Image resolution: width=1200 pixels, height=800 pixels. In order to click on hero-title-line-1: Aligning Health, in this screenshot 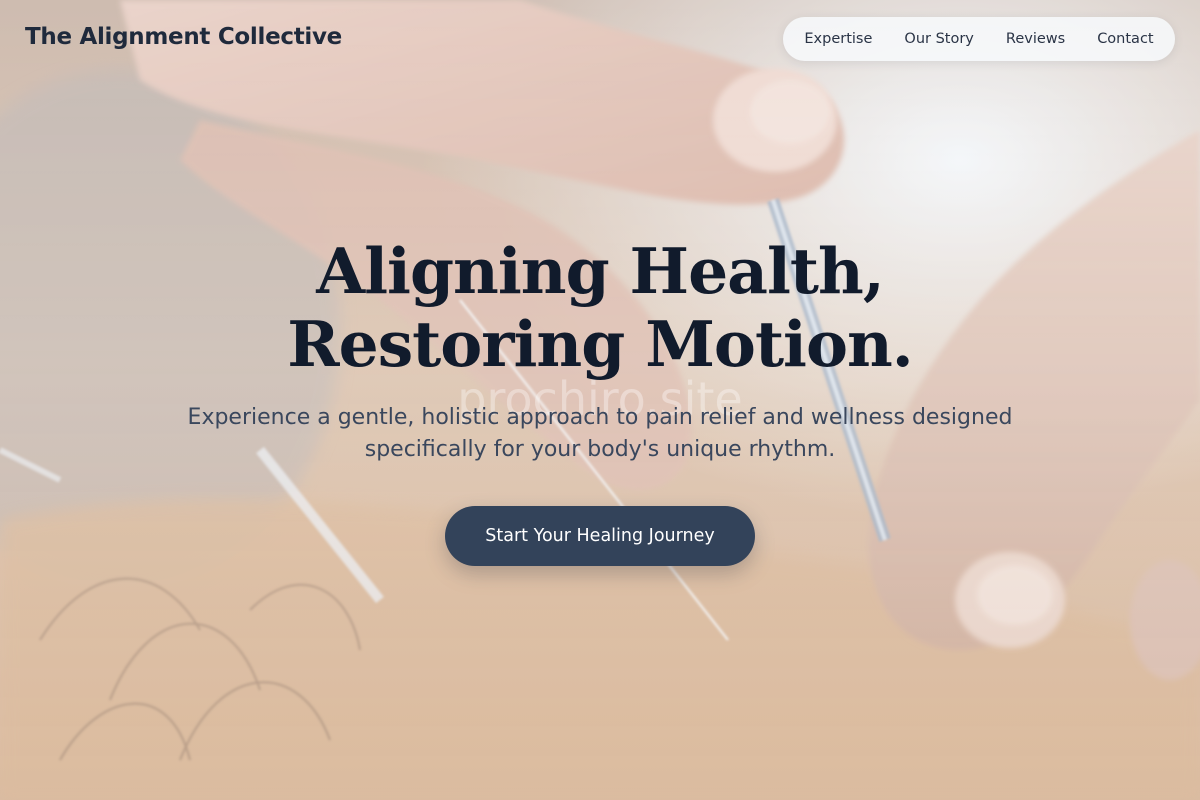, I will do `click(600, 271)`.